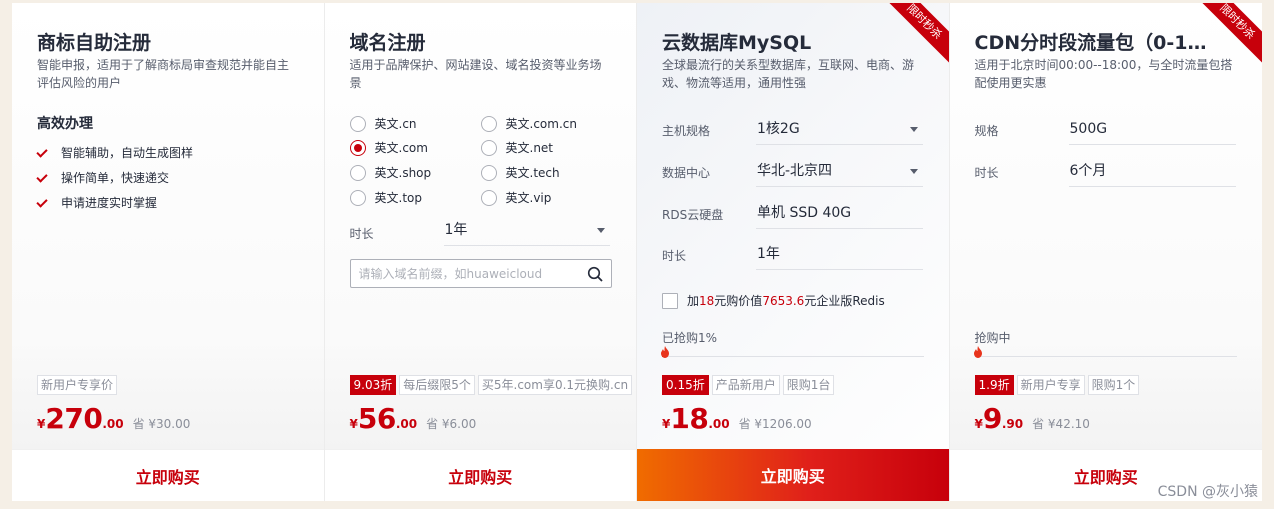 Image resolution: width=1274 pixels, height=509 pixels. Describe the element at coordinates (532, 173) in the screenshot. I see `radio-label: 英文.tech` at that location.